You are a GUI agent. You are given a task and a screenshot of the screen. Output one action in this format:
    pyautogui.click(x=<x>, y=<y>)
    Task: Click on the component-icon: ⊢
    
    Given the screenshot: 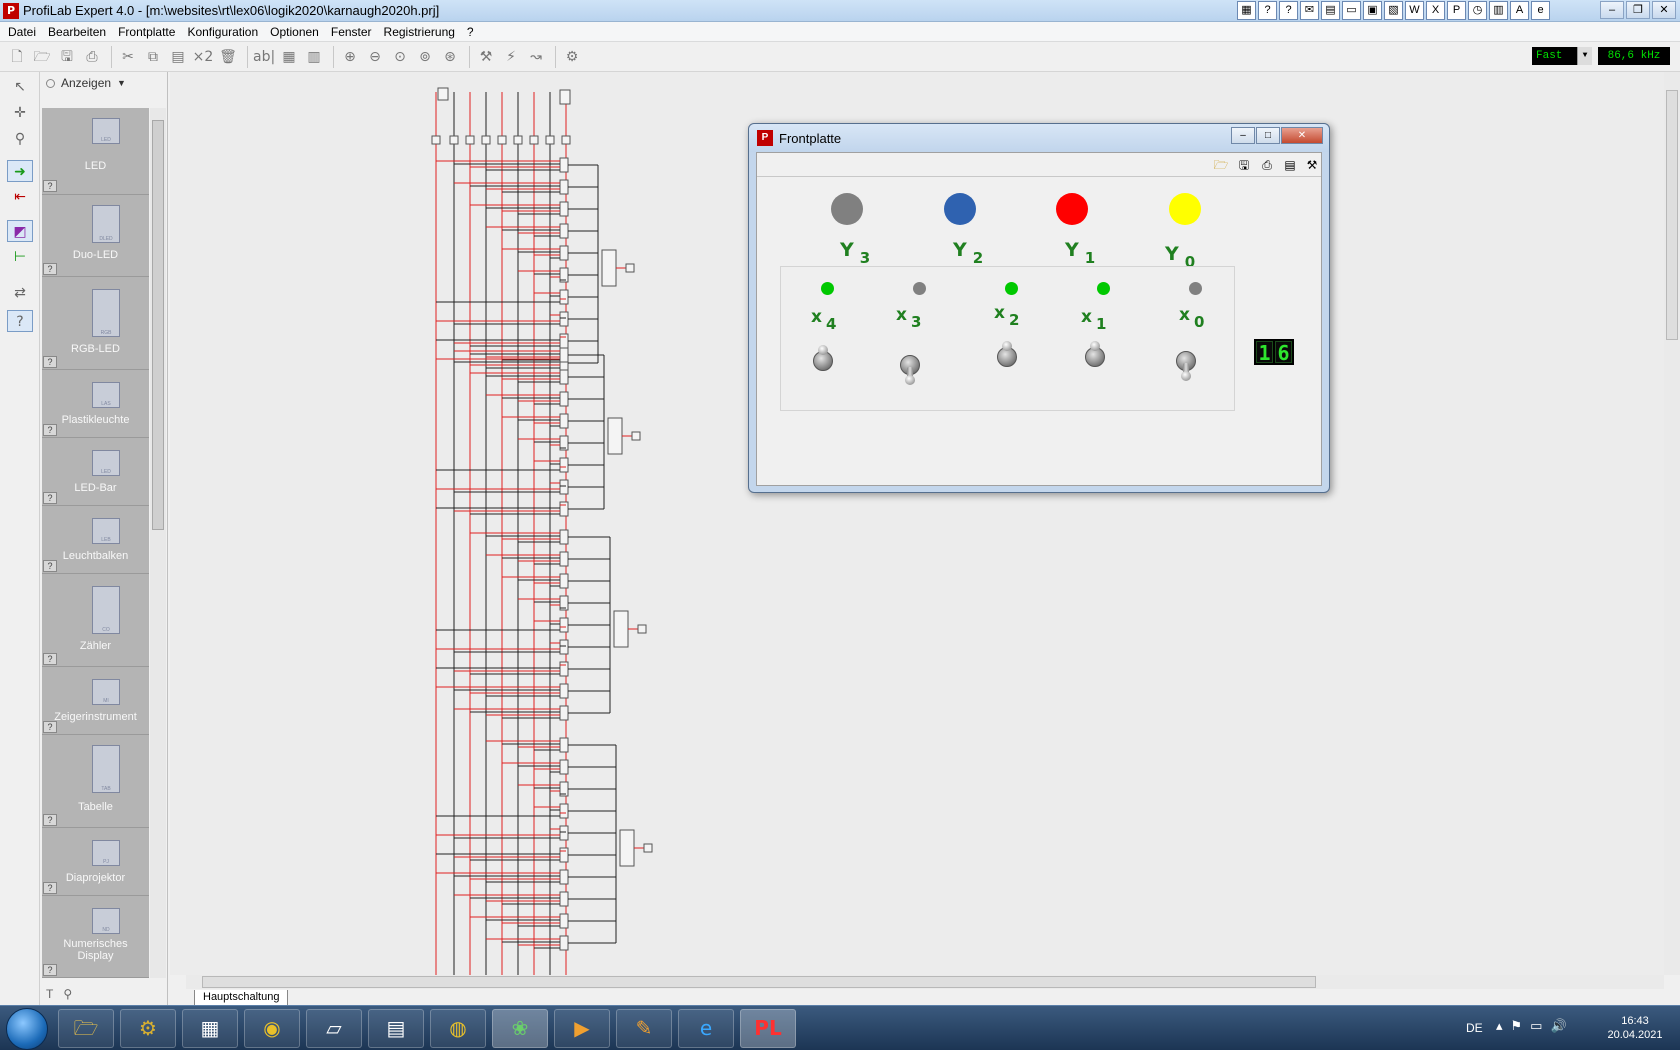 What is the action you would take?
    pyautogui.click(x=20, y=257)
    